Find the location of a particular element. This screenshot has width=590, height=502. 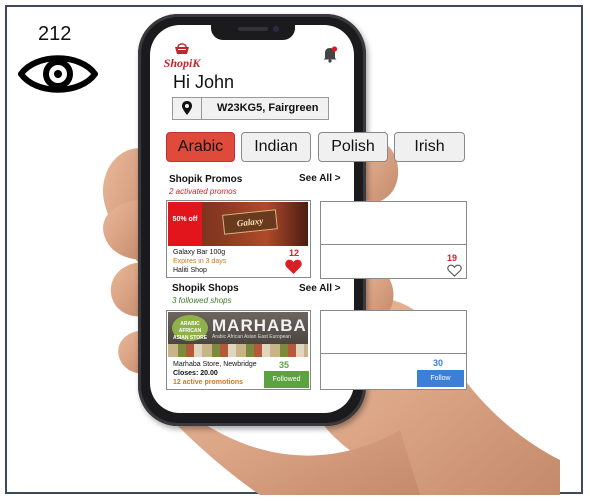

promo-image: 50% off Galaxy is located at coordinates (238, 224).